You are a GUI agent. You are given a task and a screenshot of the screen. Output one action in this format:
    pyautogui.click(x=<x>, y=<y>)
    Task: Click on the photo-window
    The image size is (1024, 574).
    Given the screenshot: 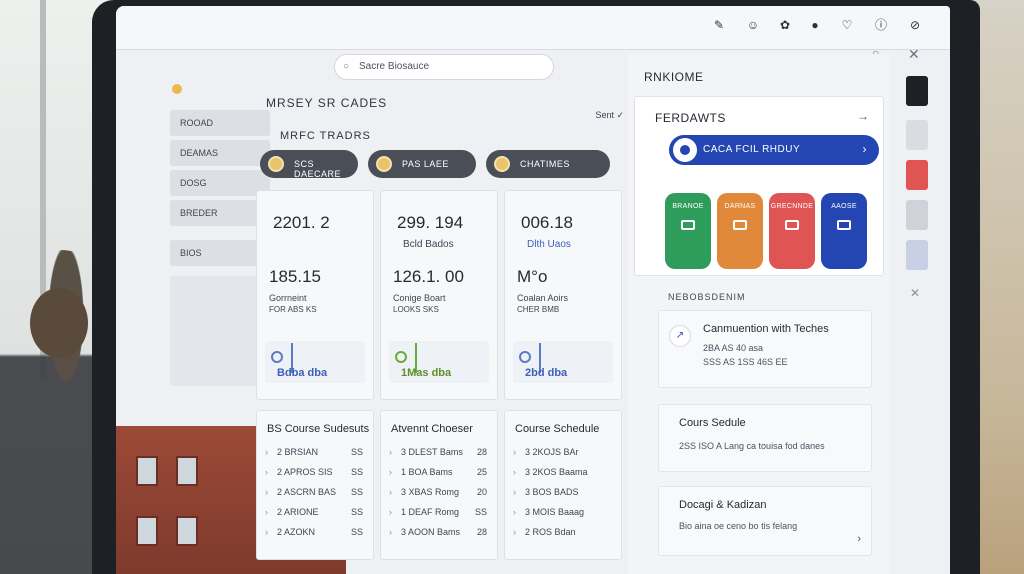 What is the action you would take?
    pyautogui.click(x=147, y=531)
    